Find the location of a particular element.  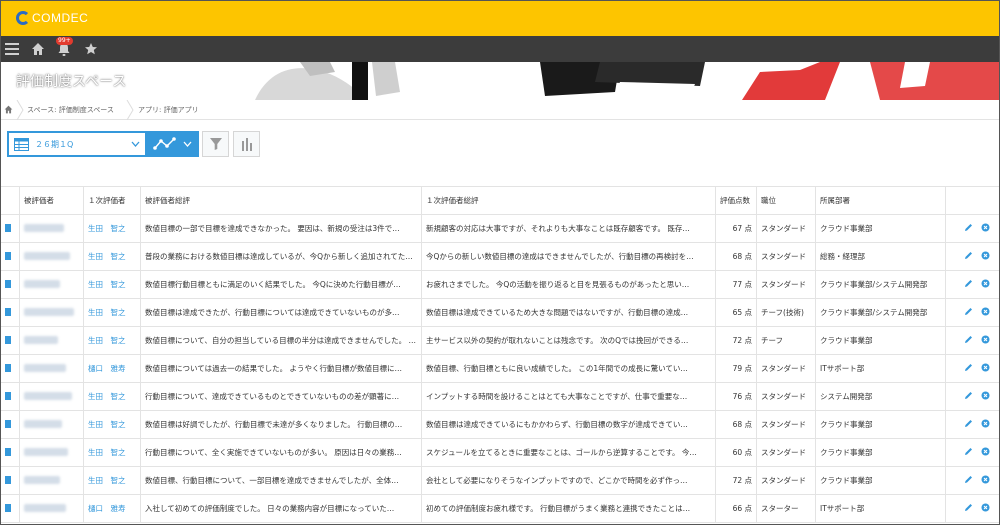

score-cell: 68 点 is located at coordinates (736, 424).